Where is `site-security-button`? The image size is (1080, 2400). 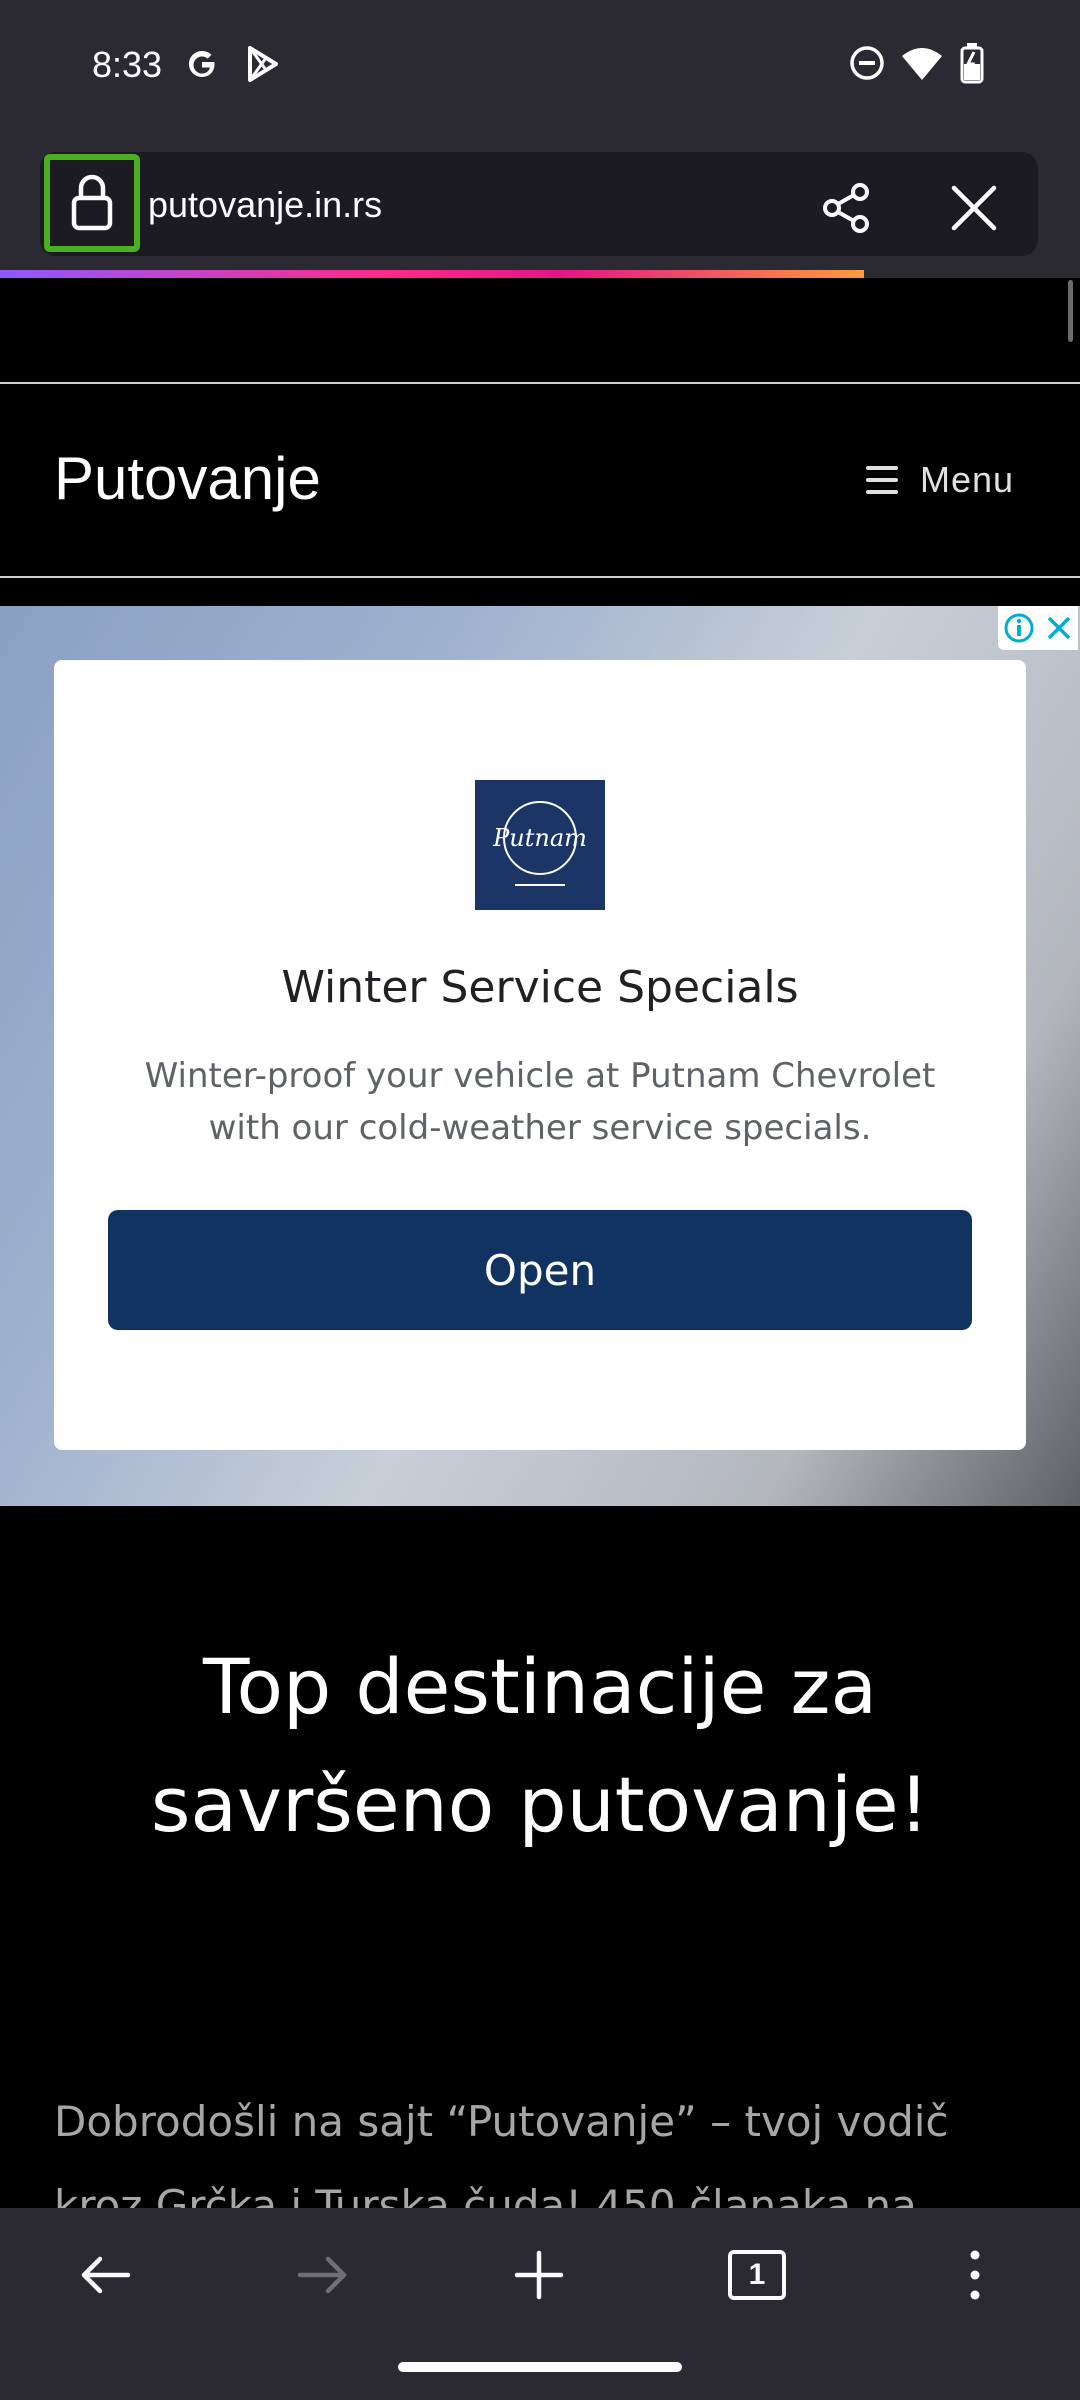 site-security-button is located at coordinates (92, 203).